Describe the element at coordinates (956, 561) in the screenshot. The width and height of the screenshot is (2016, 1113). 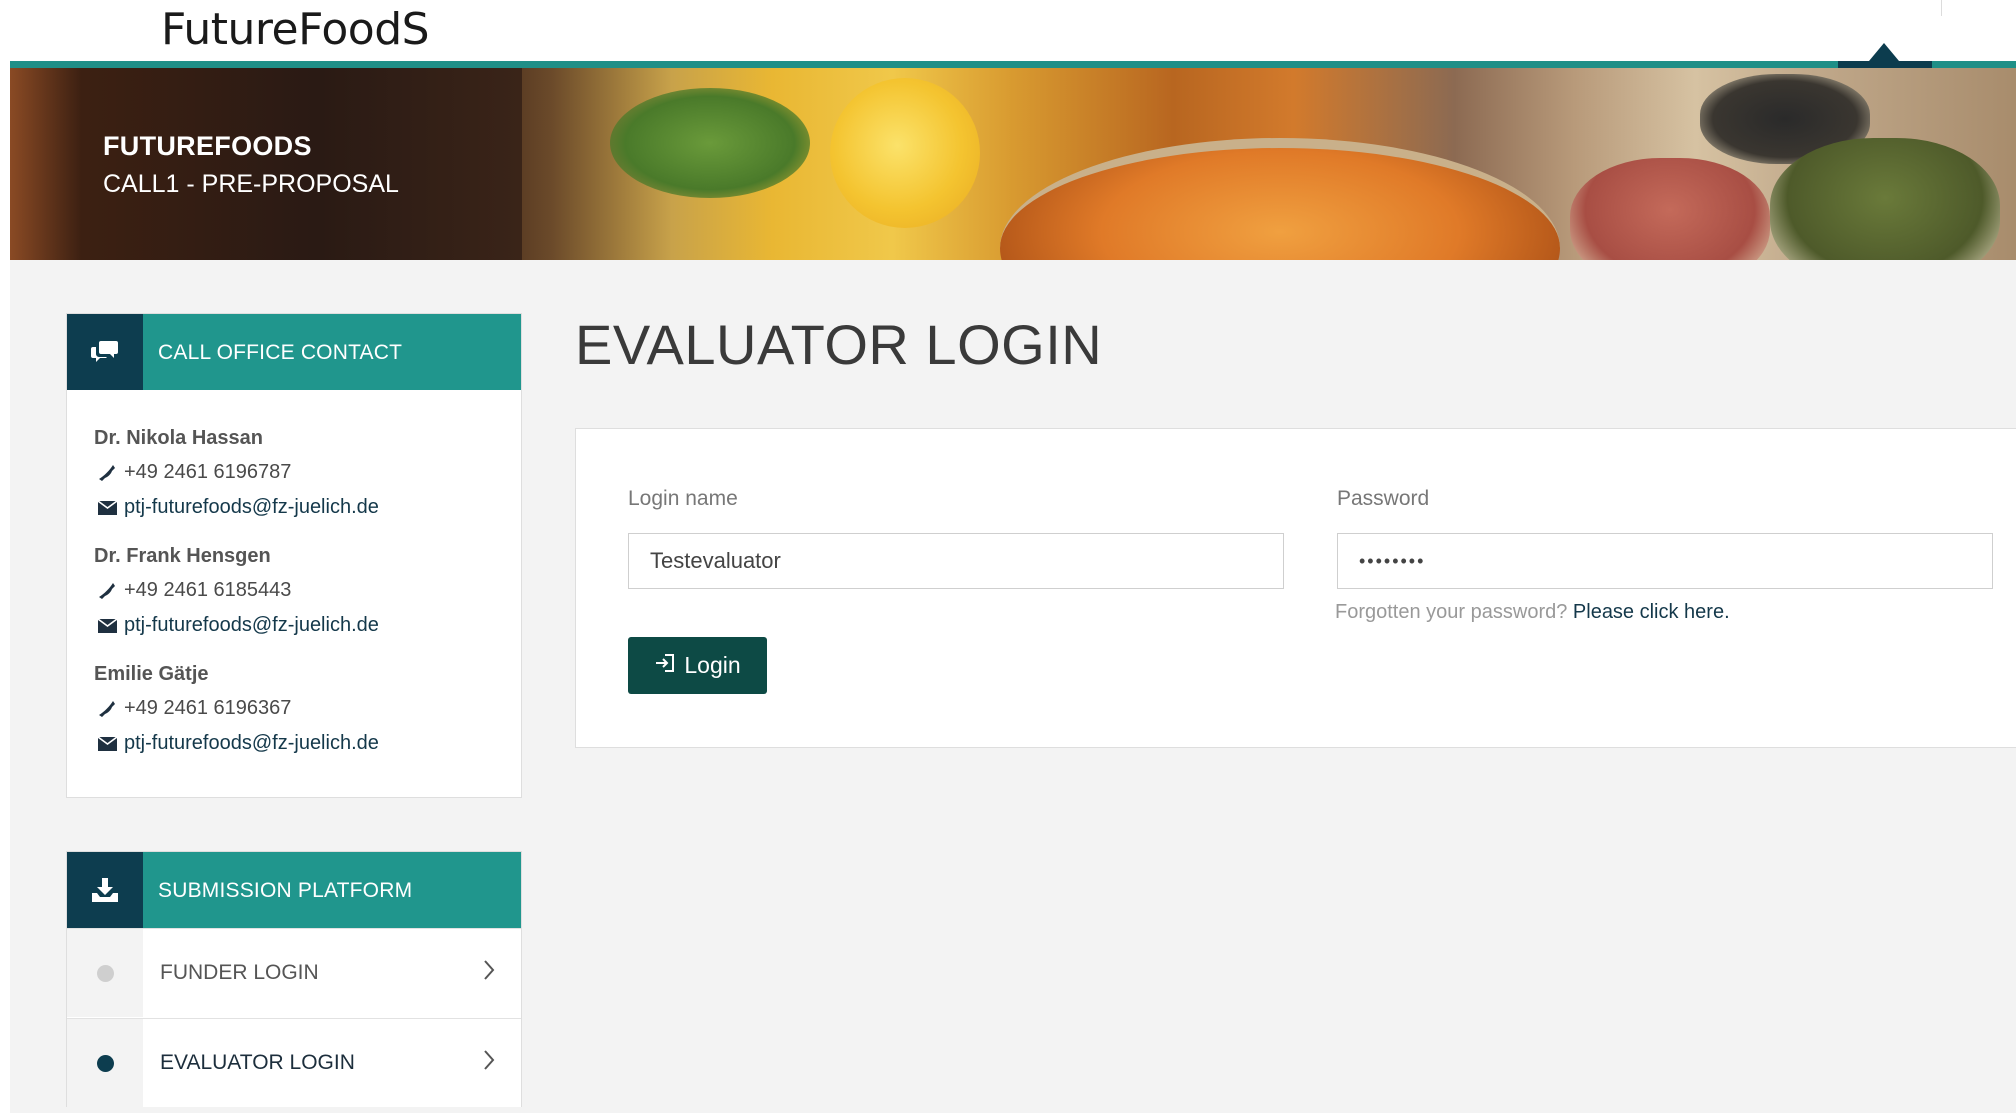
I see `login-name-input` at that location.